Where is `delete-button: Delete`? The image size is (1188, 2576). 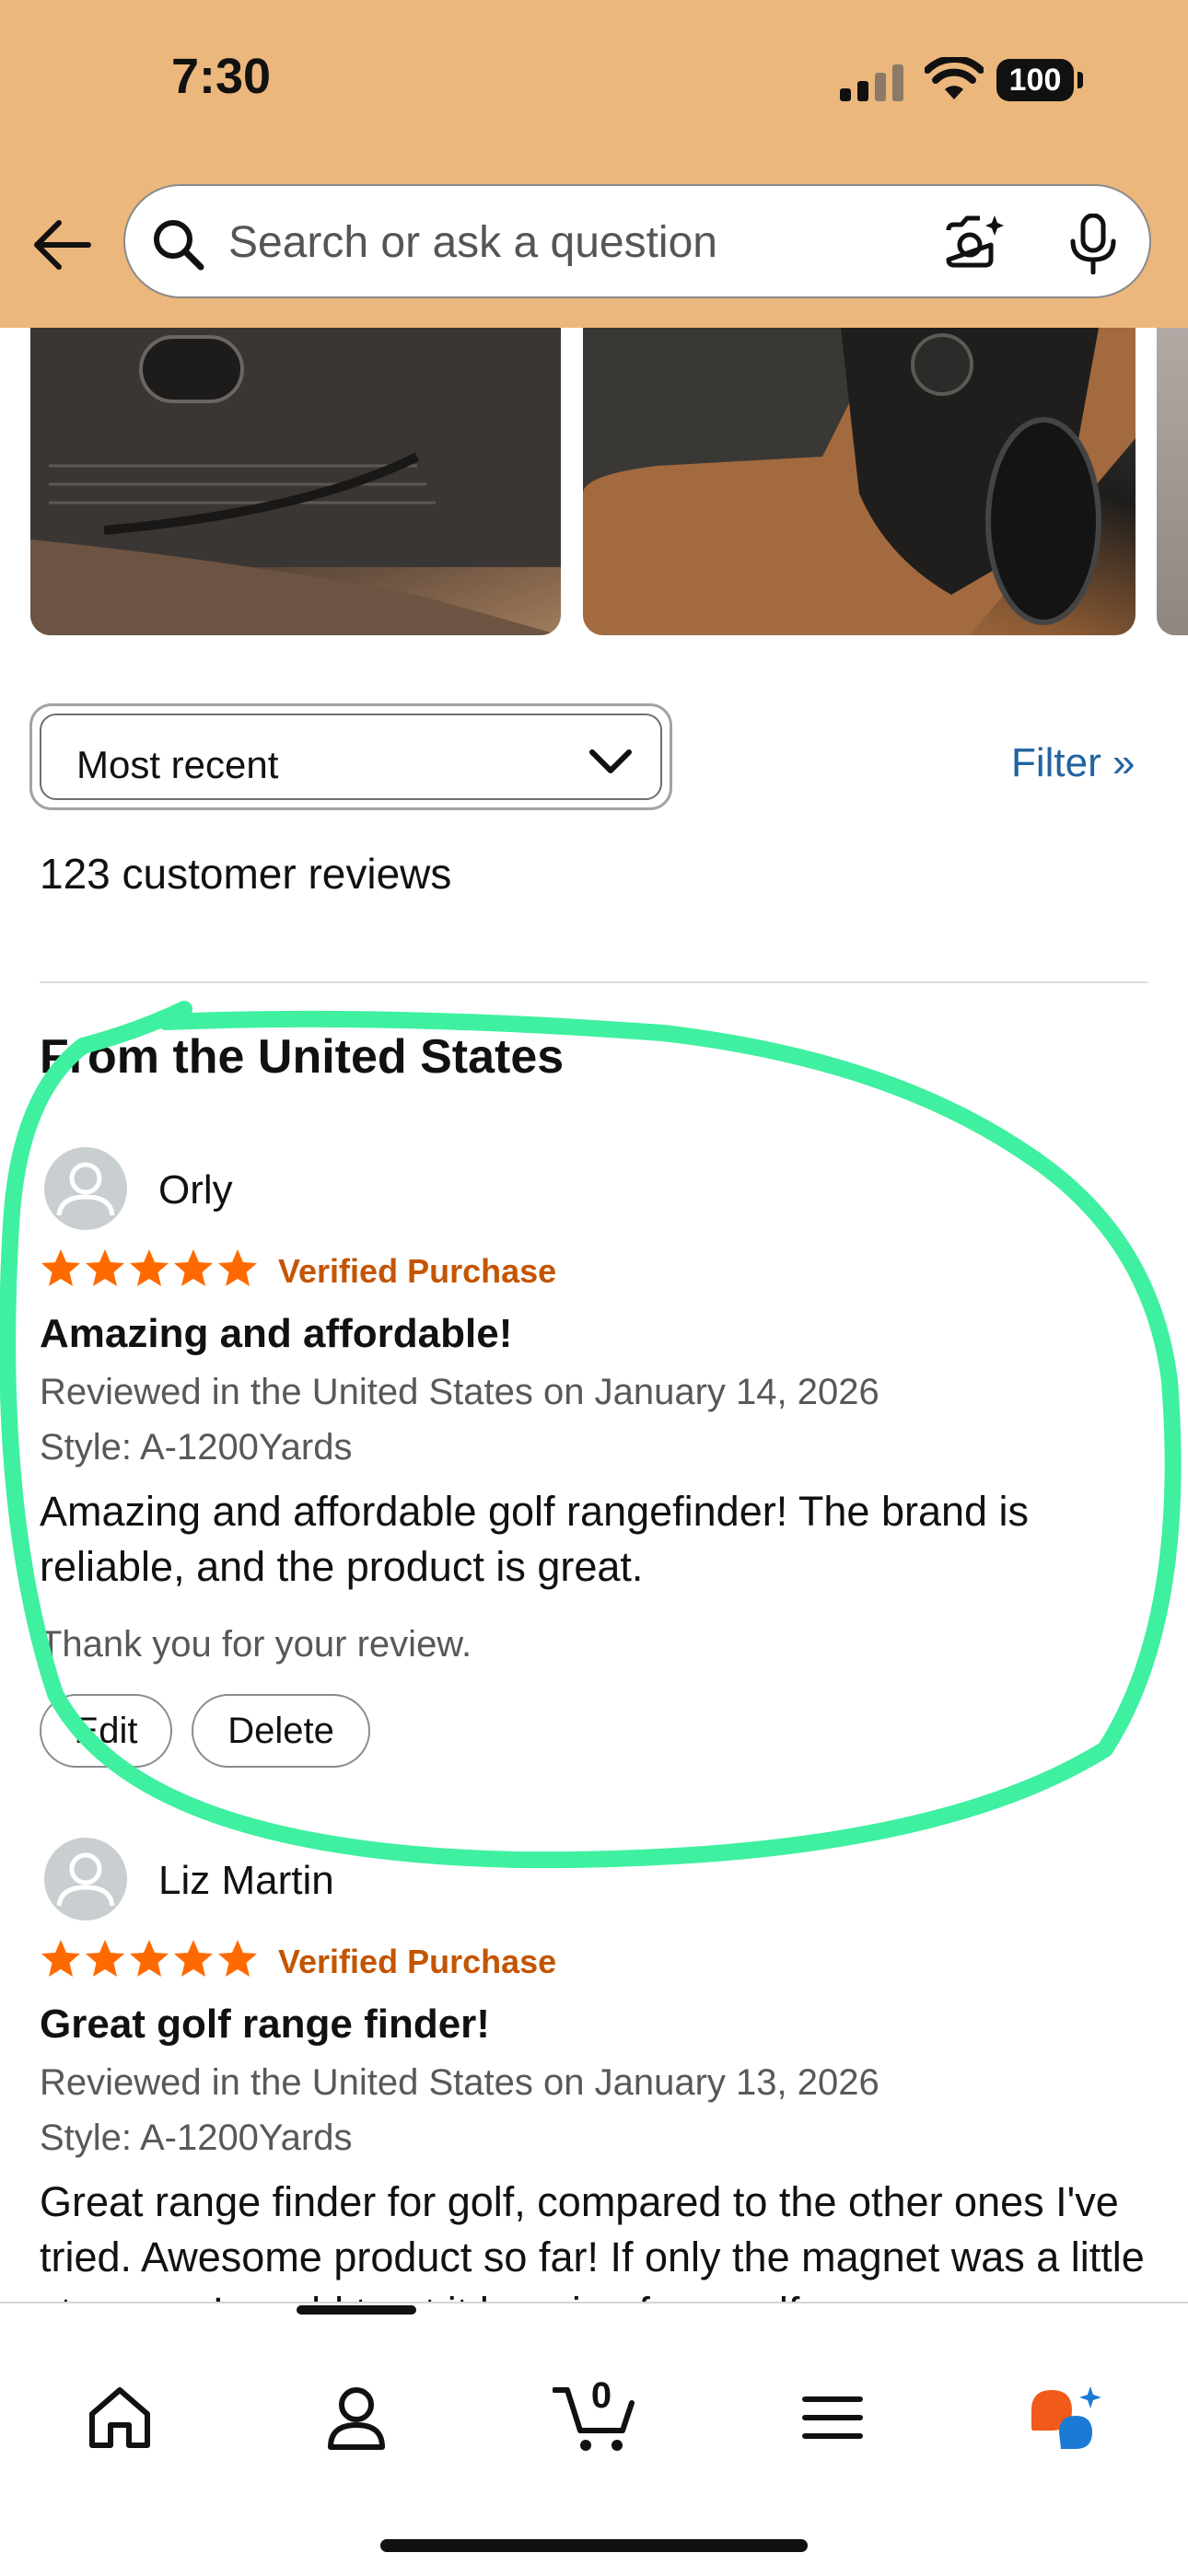 delete-button: Delete is located at coordinates (281, 1731).